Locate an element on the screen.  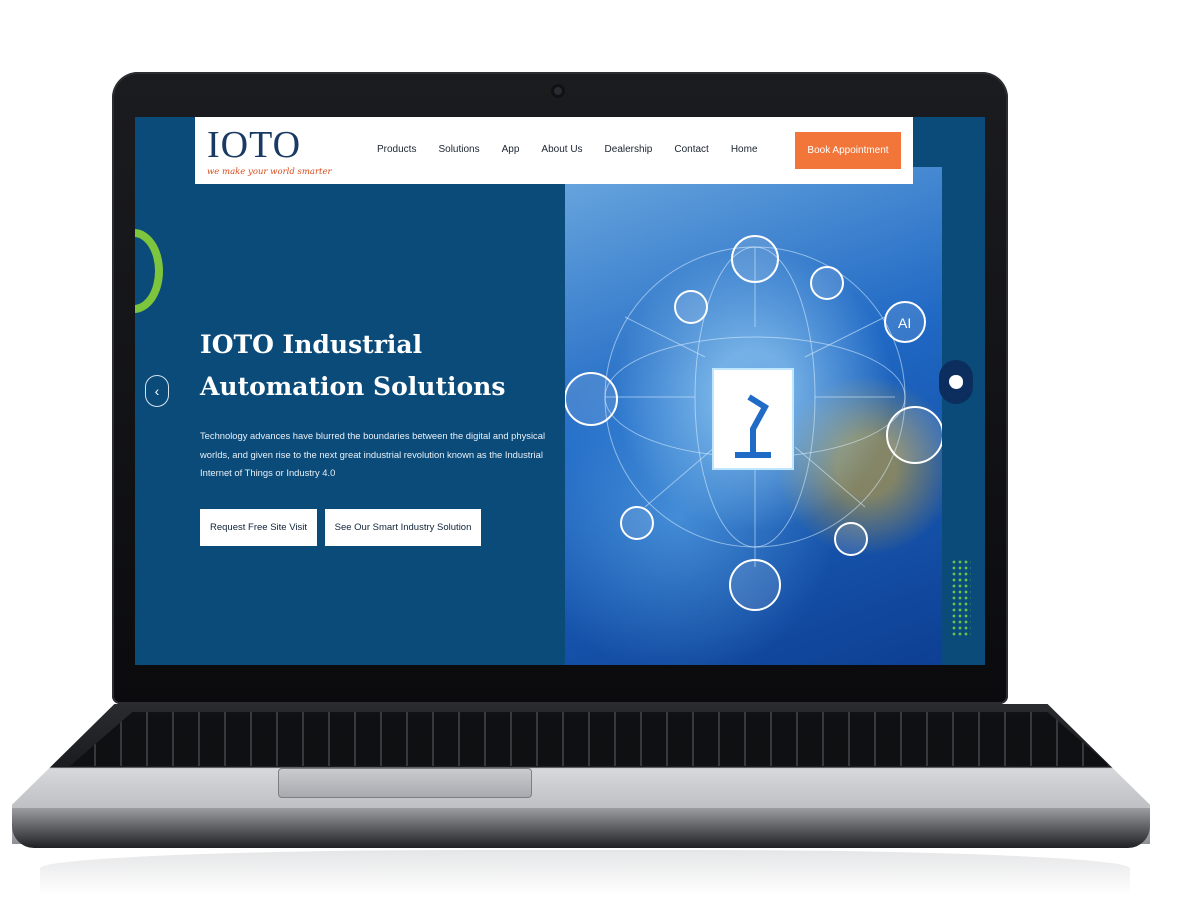
svg-text: AI is located at coordinates (904, 323).